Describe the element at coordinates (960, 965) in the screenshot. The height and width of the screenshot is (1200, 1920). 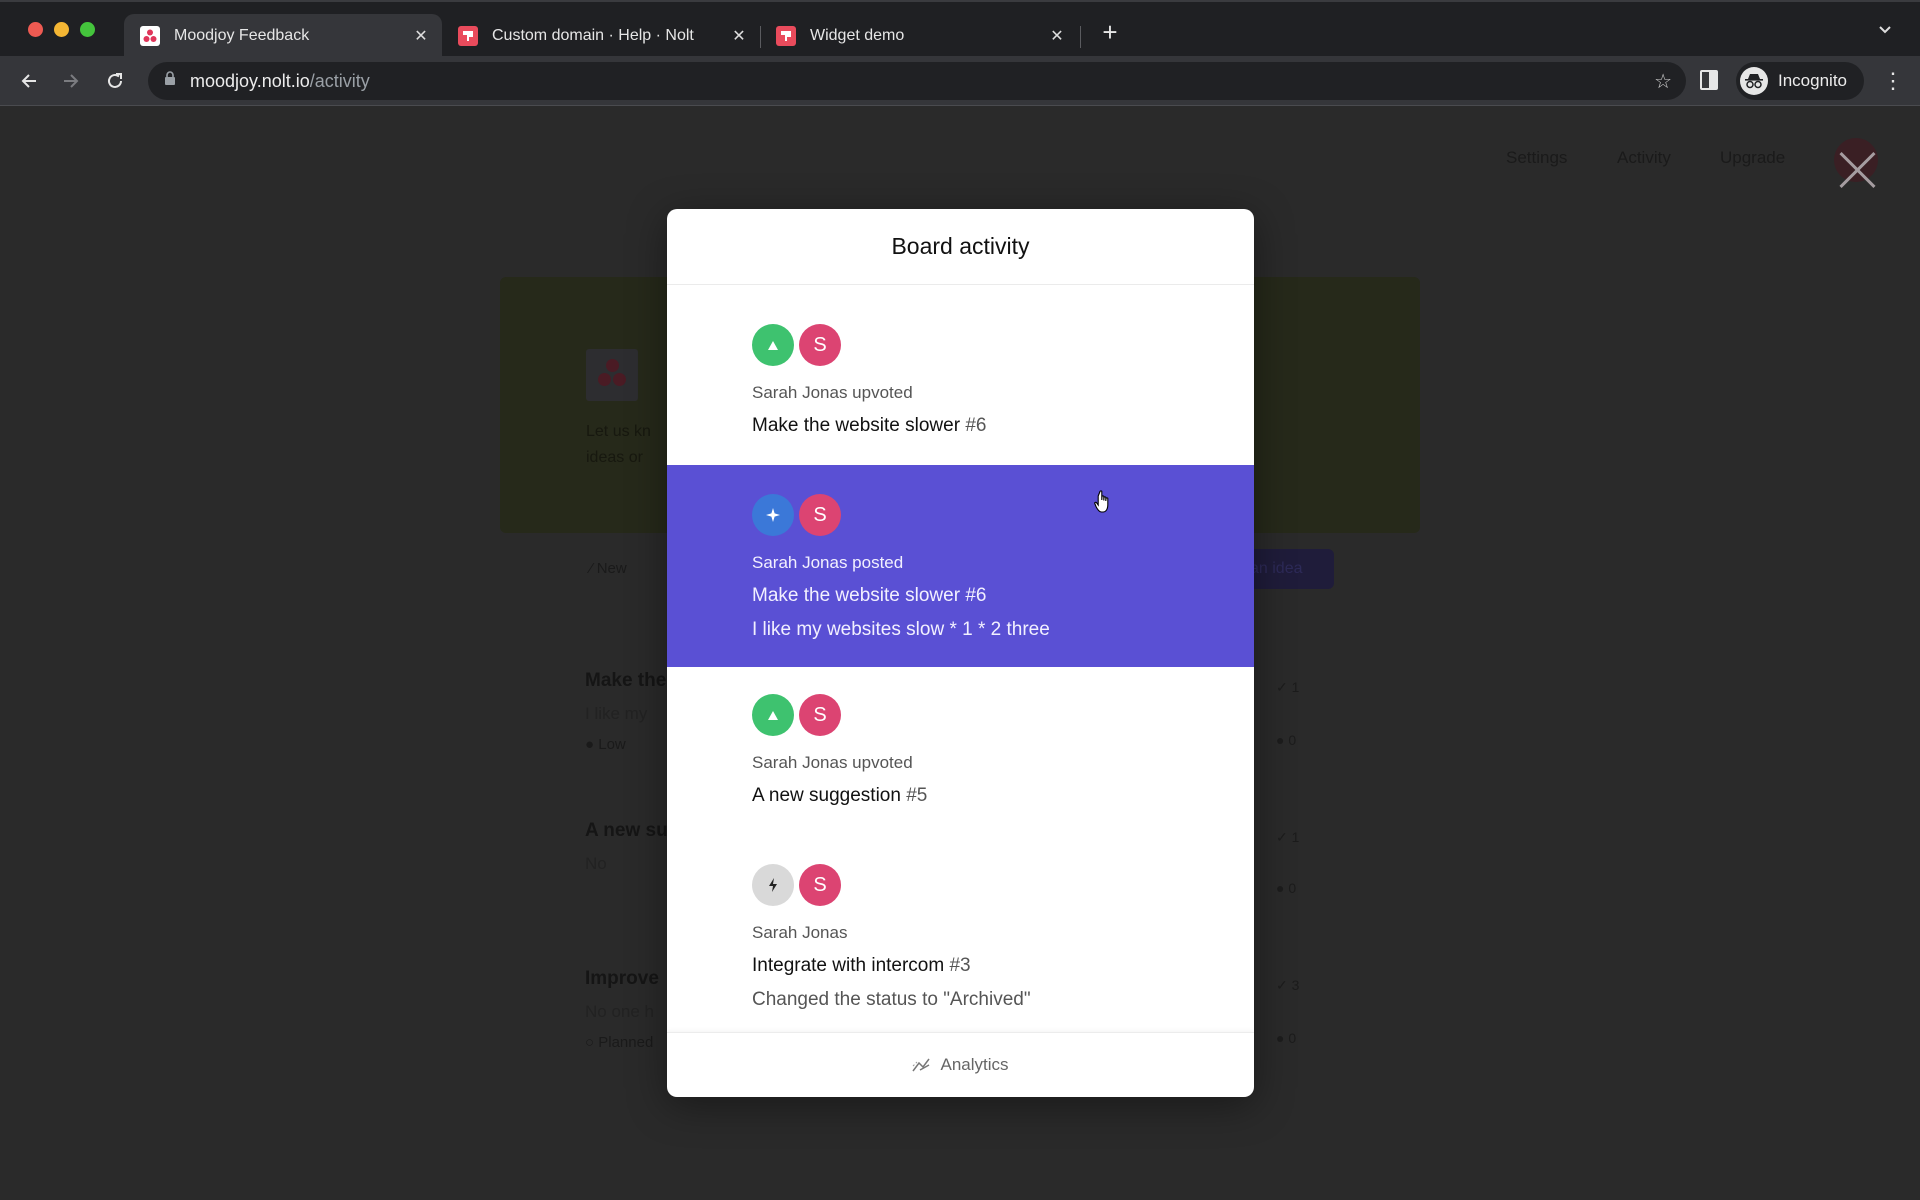
I see `post-number: #3` at that location.